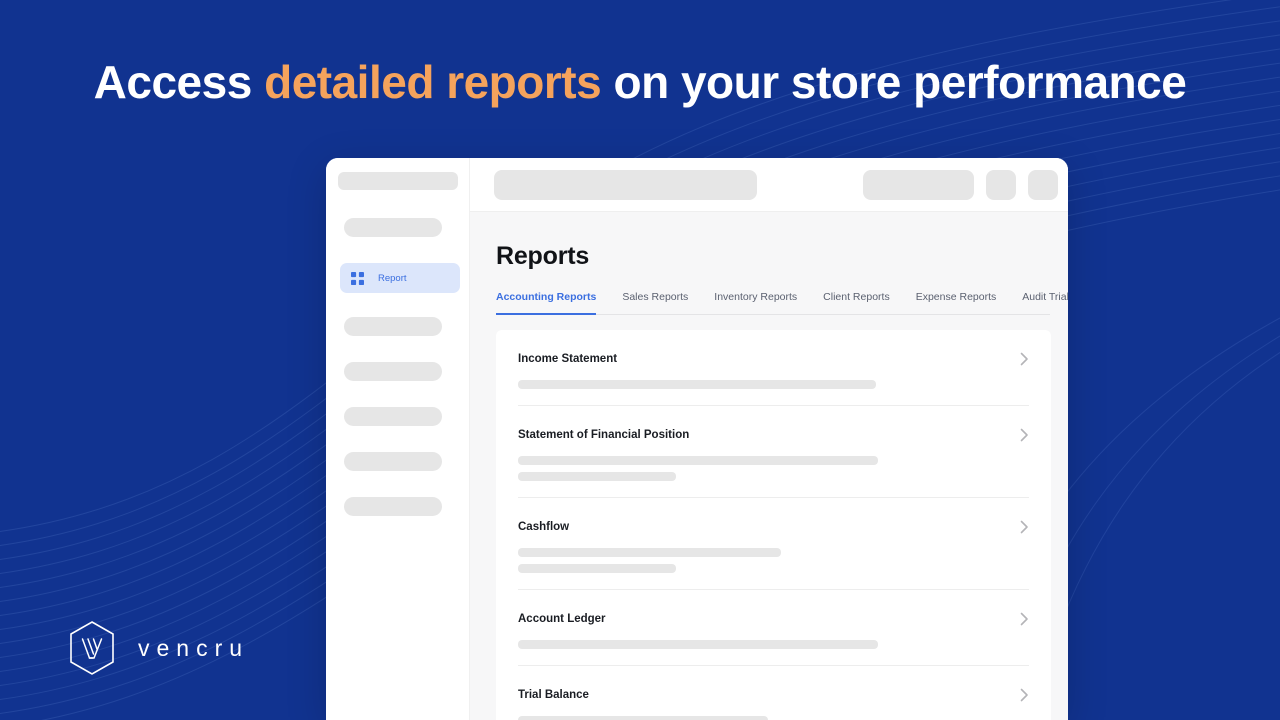  What do you see at coordinates (398, 439) in the screenshot?
I see `sidebar: Report` at bounding box center [398, 439].